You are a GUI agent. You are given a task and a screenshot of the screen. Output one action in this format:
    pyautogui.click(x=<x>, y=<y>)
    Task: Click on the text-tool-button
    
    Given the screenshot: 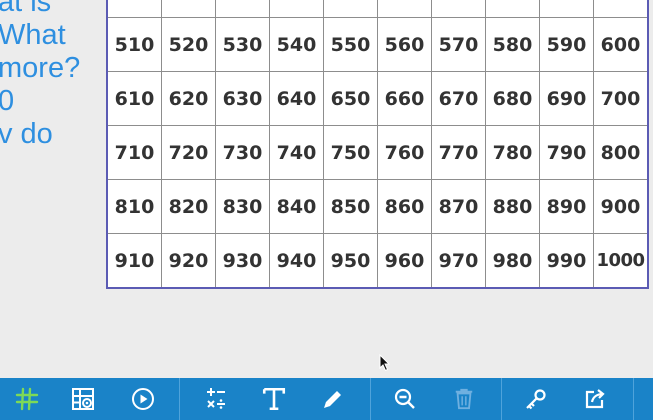 What is the action you would take?
    pyautogui.click(x=274, y=399)
    